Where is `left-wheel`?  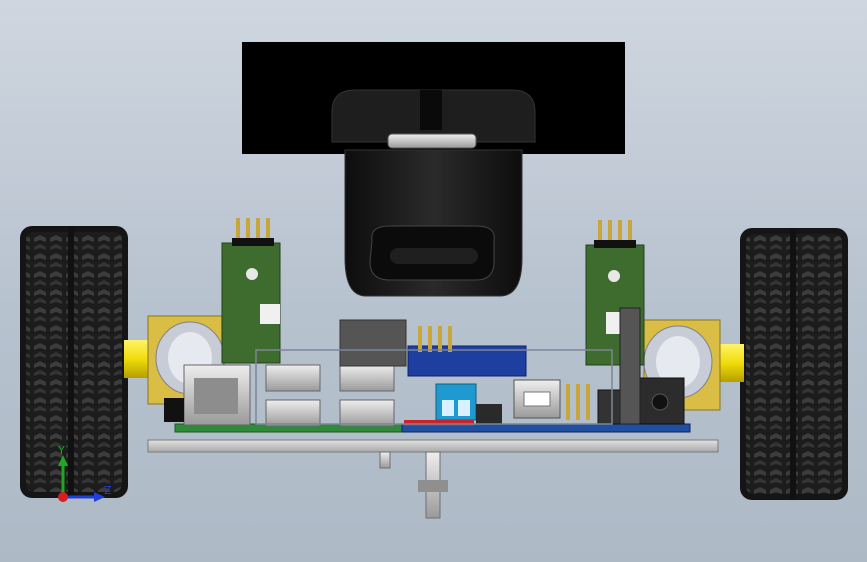 left-wheel is located at coordinates (74, 362).